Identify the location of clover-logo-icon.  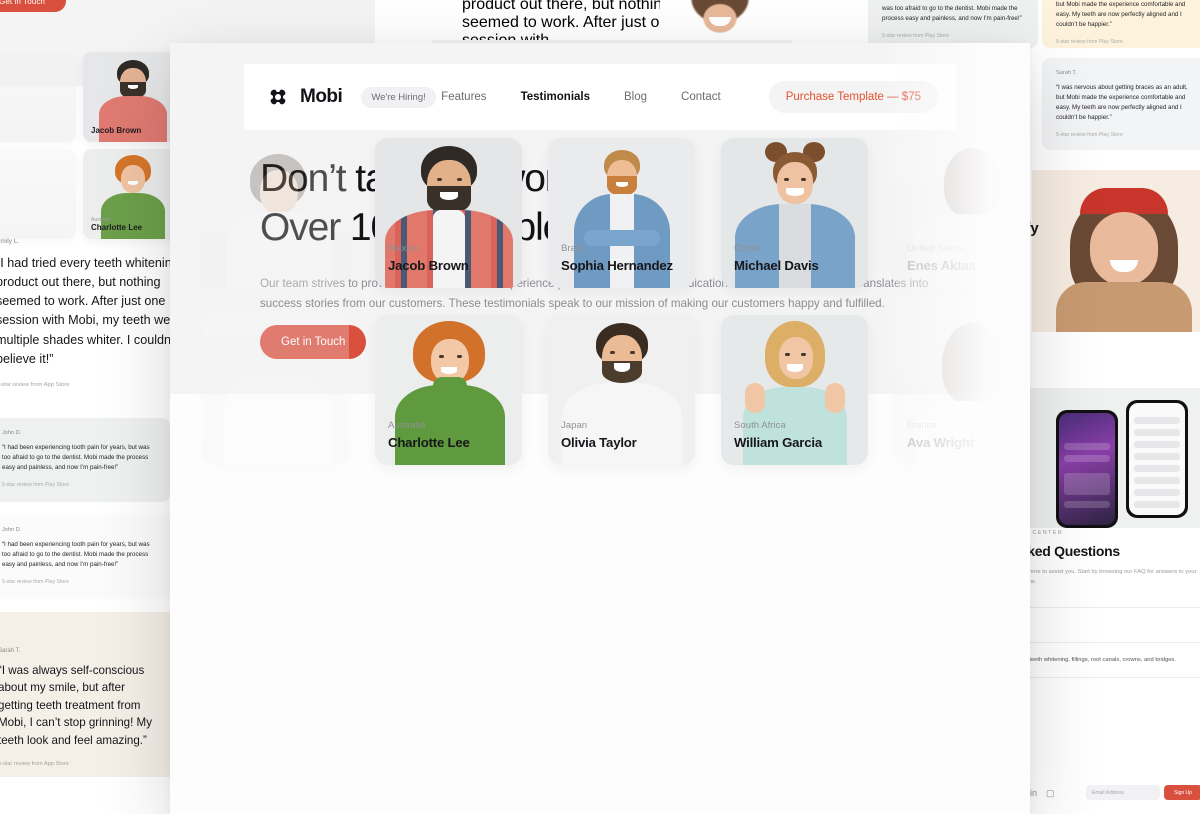
(278, 97).